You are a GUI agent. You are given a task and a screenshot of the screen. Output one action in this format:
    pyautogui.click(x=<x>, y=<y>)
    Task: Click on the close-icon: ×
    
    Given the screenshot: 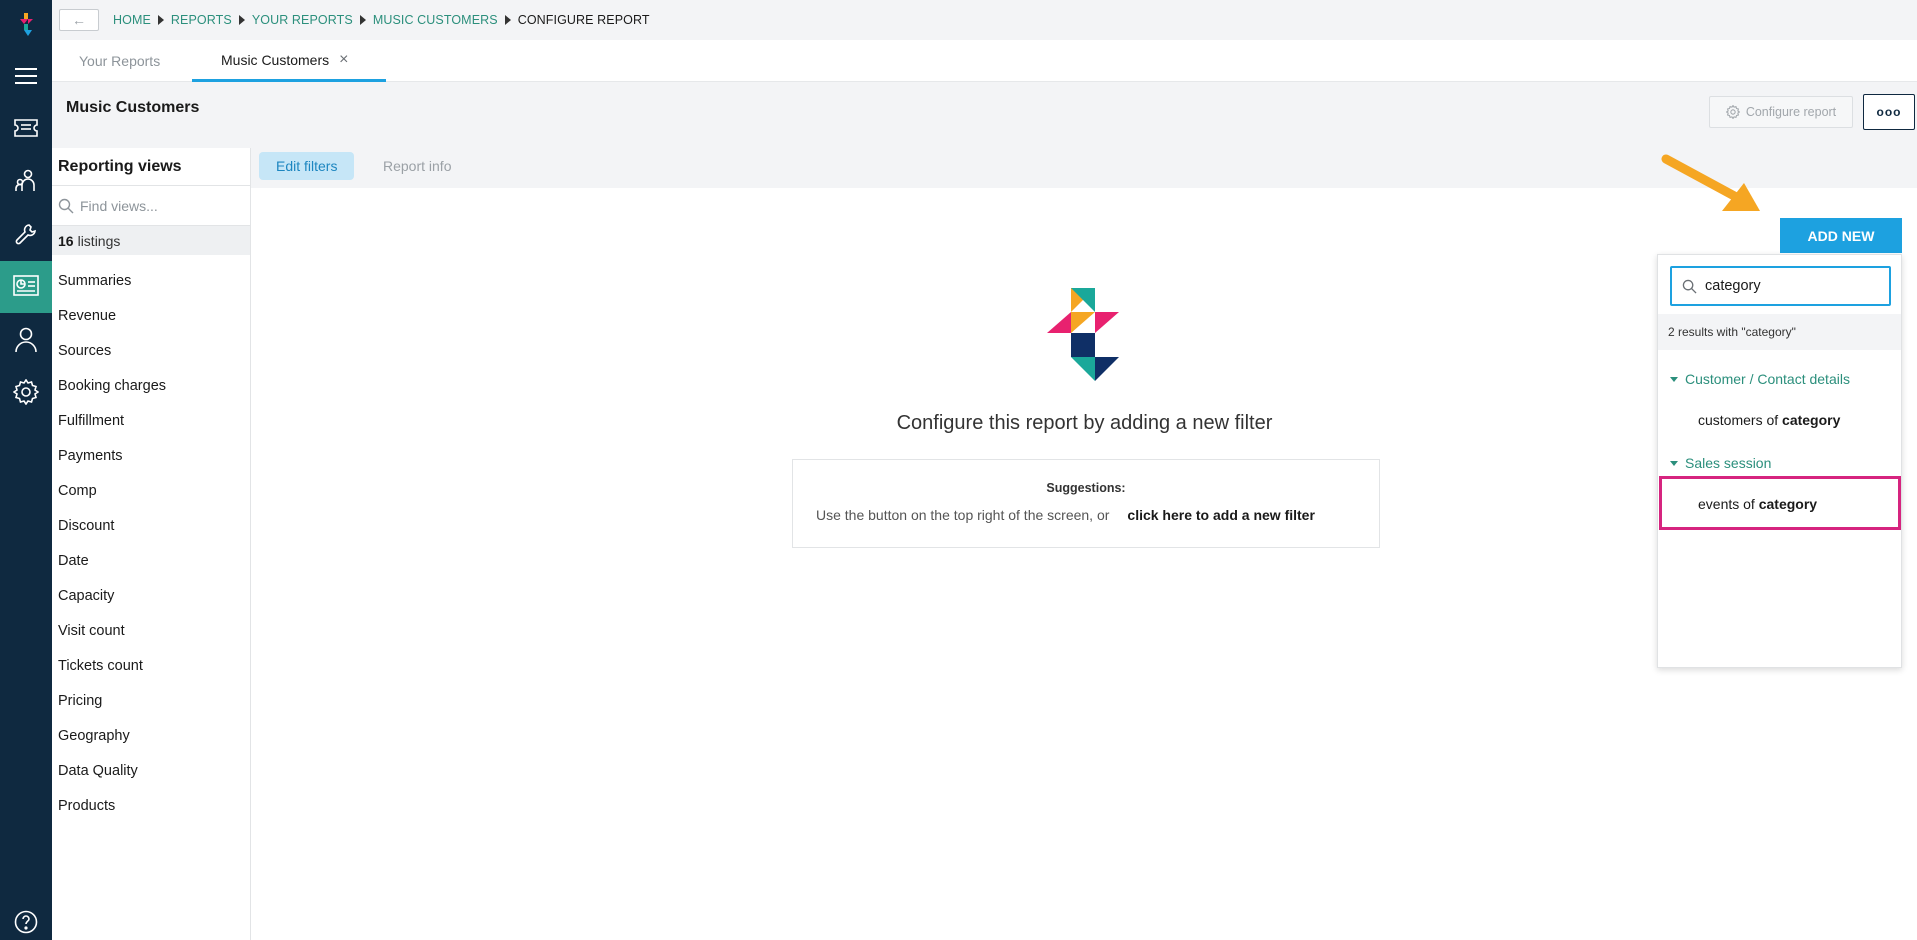 What is the action you would take?
    pyautogui.click(x=343, y=60)
    